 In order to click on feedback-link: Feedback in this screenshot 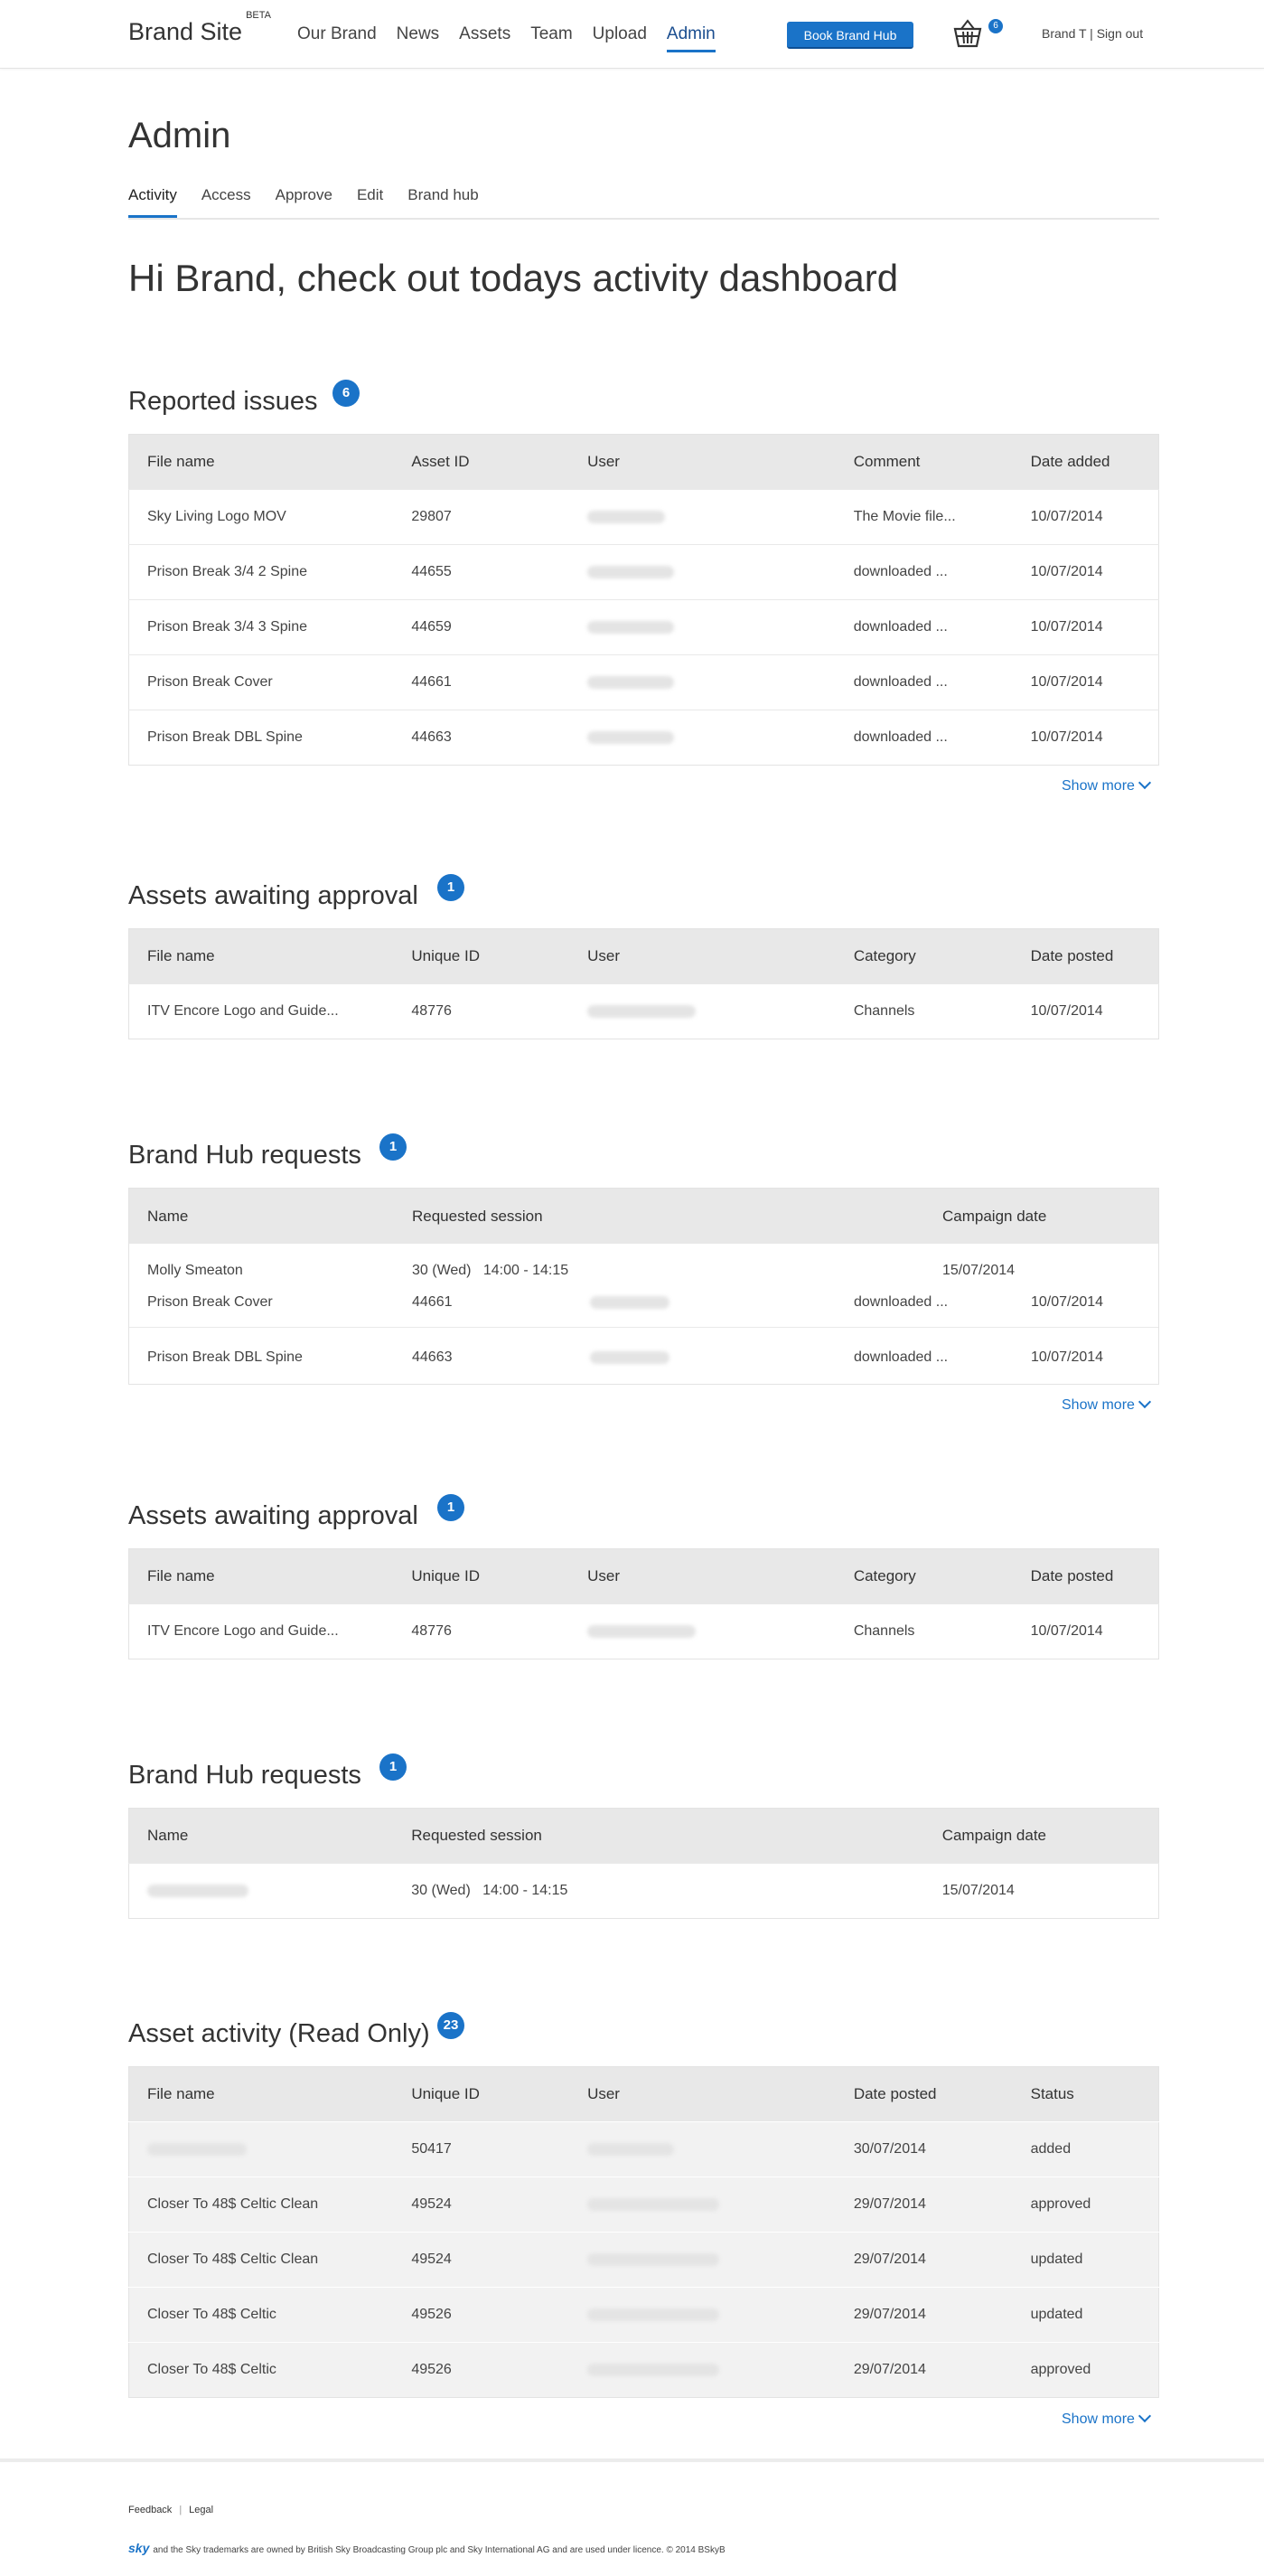, I will do `click(150, 2510)`.